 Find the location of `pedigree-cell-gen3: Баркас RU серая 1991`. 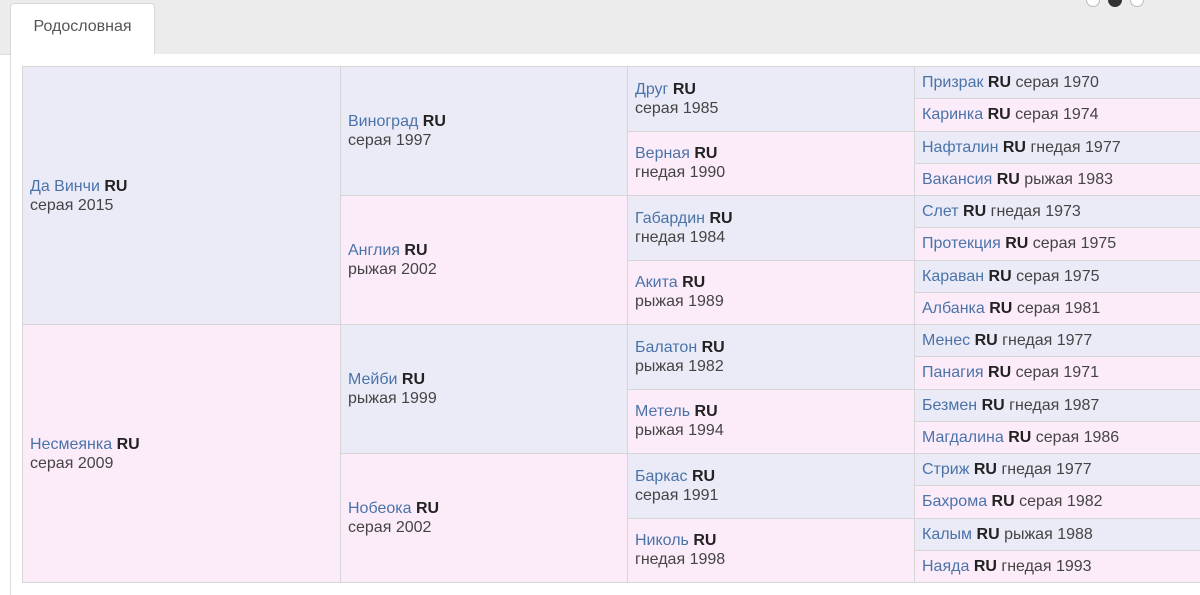

pedigree-cell-gen3: Баркас RU серая 1991 is located at coordinates (771, 486).